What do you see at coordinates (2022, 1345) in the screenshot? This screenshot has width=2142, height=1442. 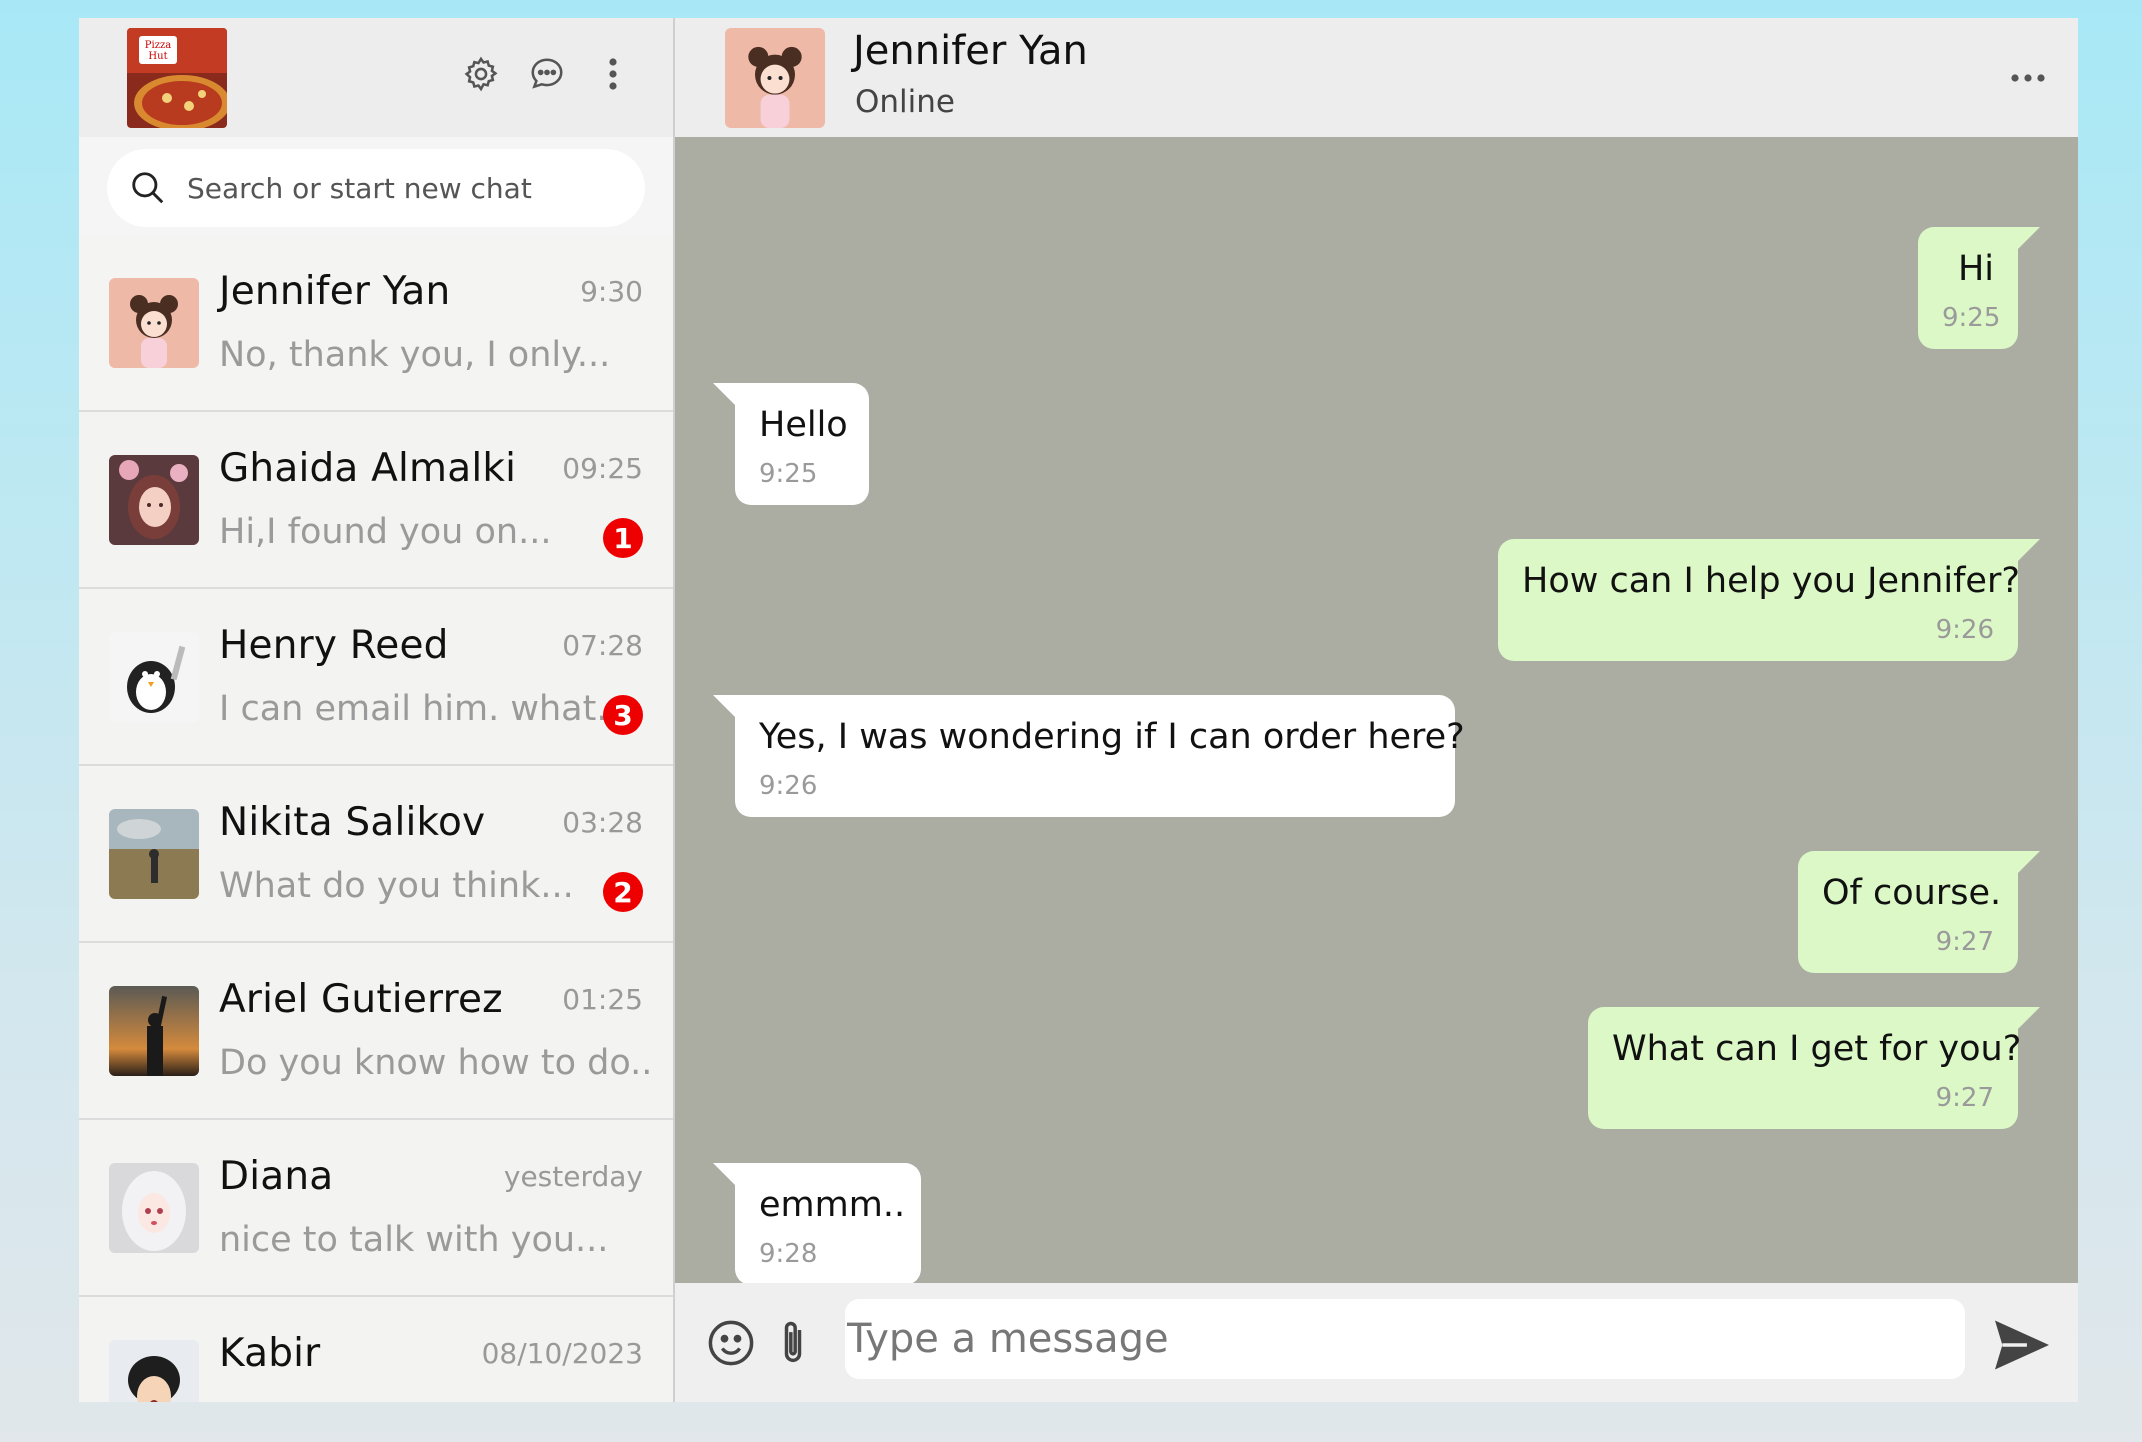 I see `send-icon` at bounding box center [2022, 1345].